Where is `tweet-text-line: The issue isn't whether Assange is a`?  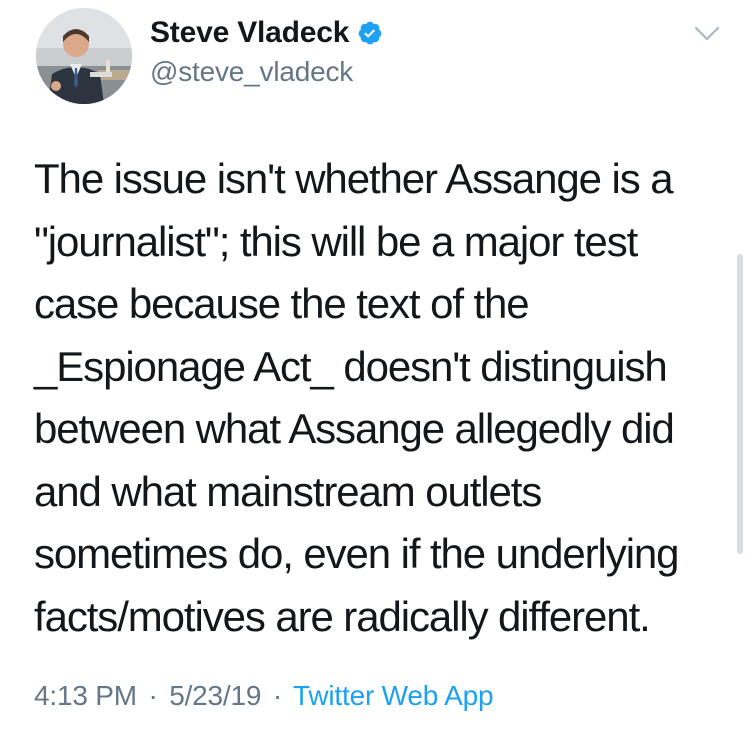 tweet-text-line: The issue isn't whether Assange is a is located at coordinates (354, 178).